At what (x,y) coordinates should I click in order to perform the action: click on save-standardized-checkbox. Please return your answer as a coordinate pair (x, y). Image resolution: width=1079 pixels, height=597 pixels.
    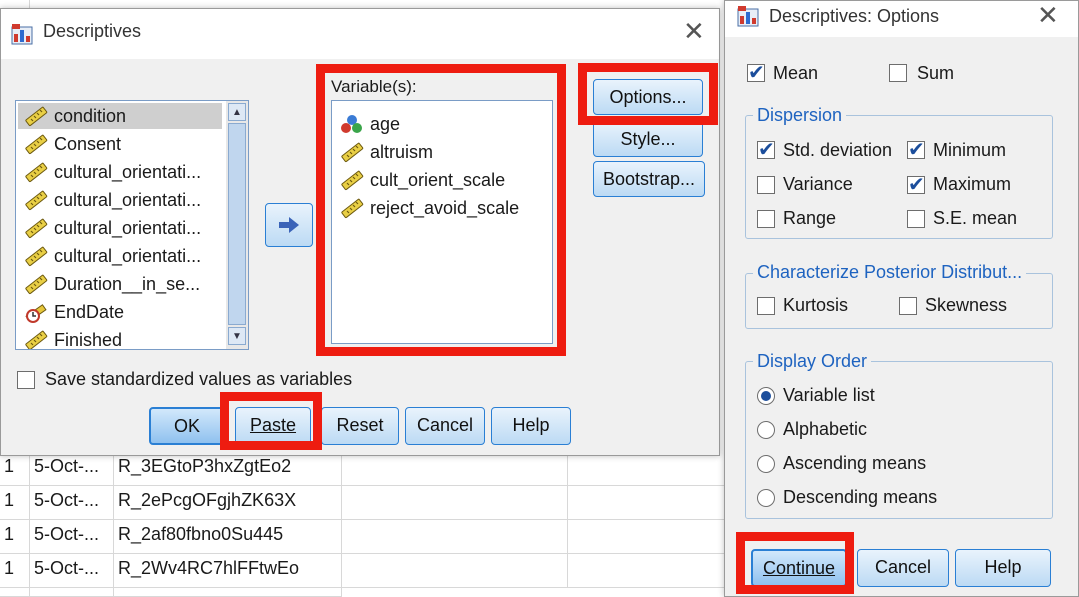
    Looking at the image, I should click on (26, 380).